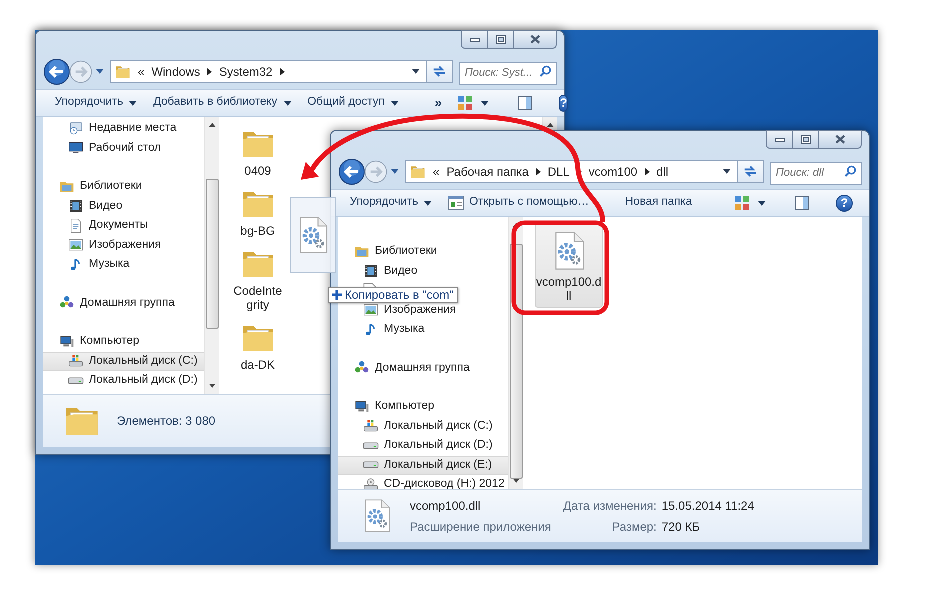  I want to click on file-name: CodeIntegrity, so click(258, 298).